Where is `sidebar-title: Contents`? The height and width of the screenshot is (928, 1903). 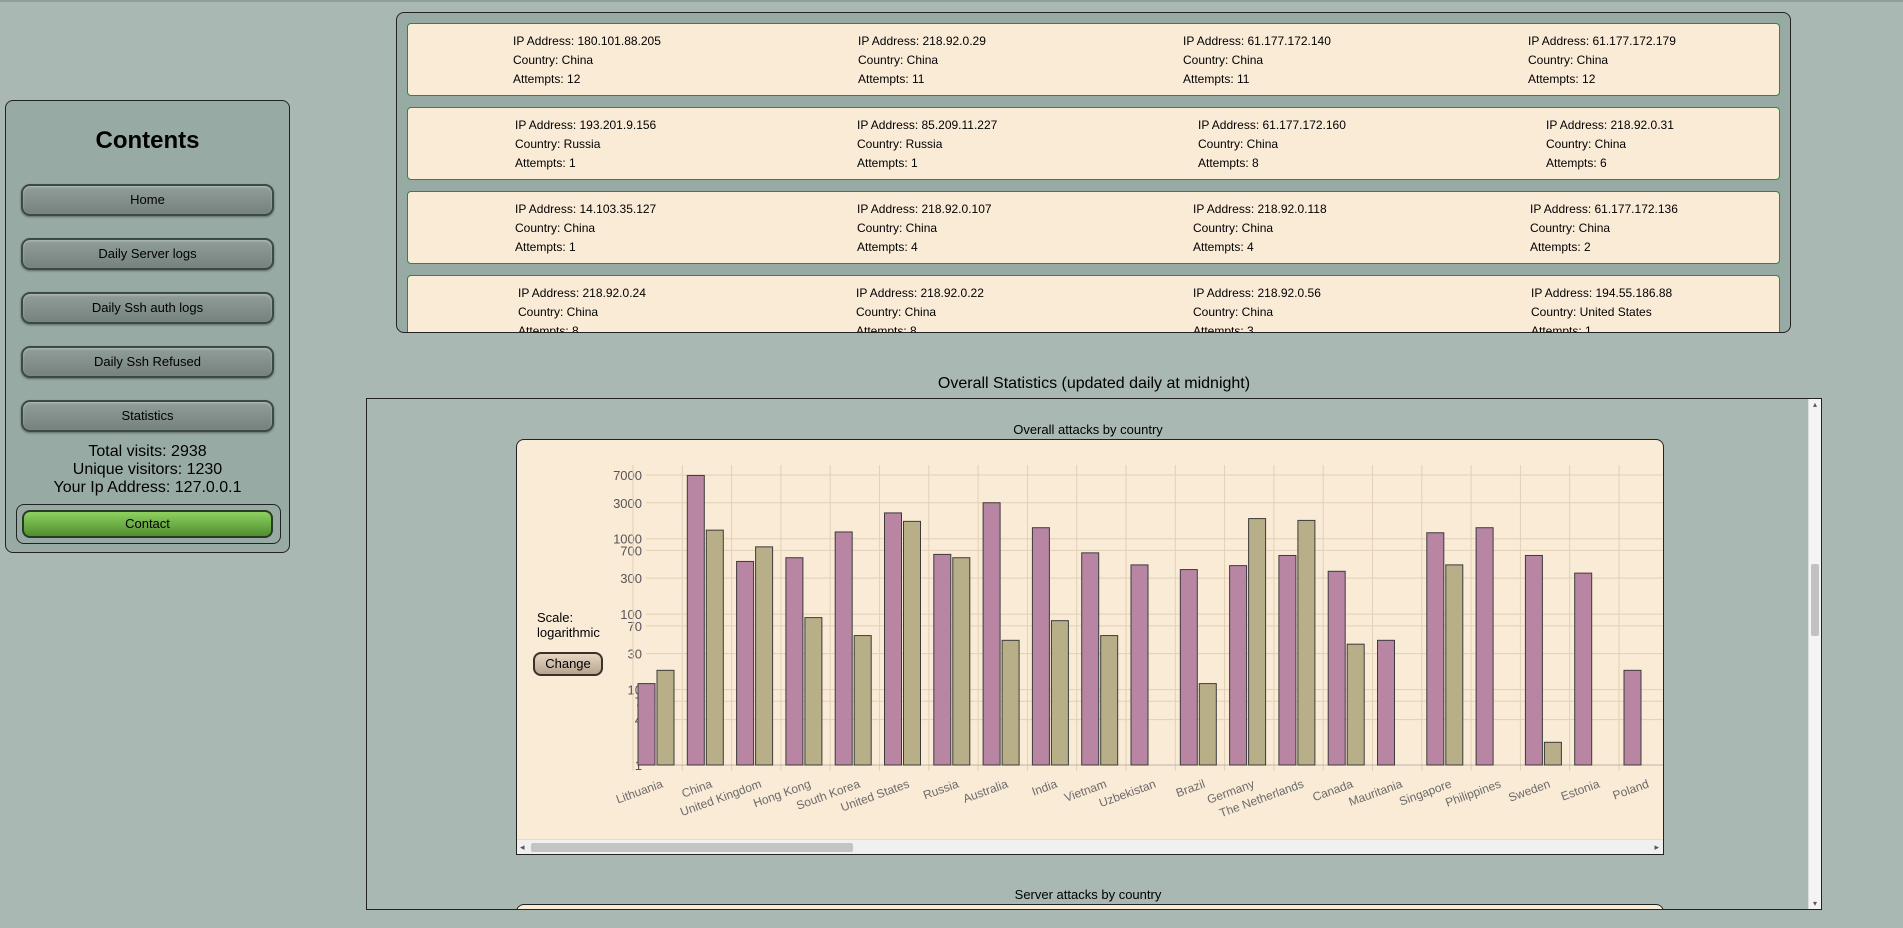 sidebar-title: Contents is located at coordinates (147, 140).